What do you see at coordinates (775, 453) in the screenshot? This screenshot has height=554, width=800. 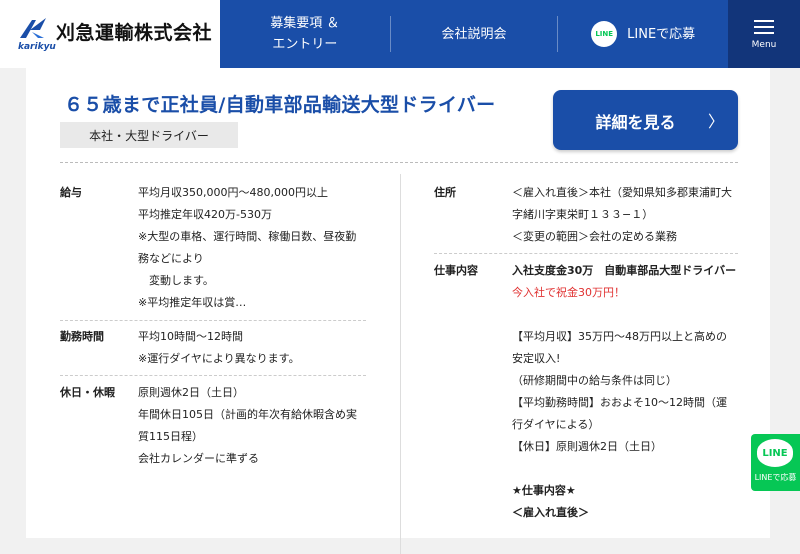 I see `line-bubble-icon: LINE` at bounding box center [775, 453].